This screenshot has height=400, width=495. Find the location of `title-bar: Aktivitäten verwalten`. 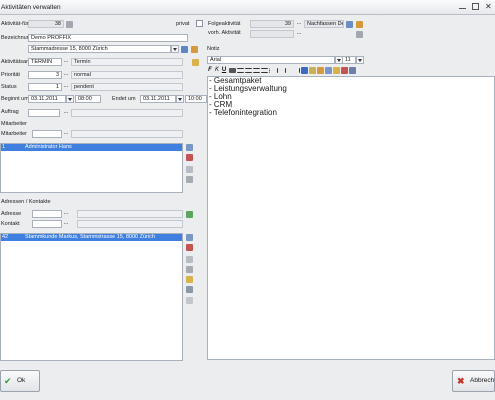

title-bar: Aktivitäten verwalten is located at coordinates (247, 7).